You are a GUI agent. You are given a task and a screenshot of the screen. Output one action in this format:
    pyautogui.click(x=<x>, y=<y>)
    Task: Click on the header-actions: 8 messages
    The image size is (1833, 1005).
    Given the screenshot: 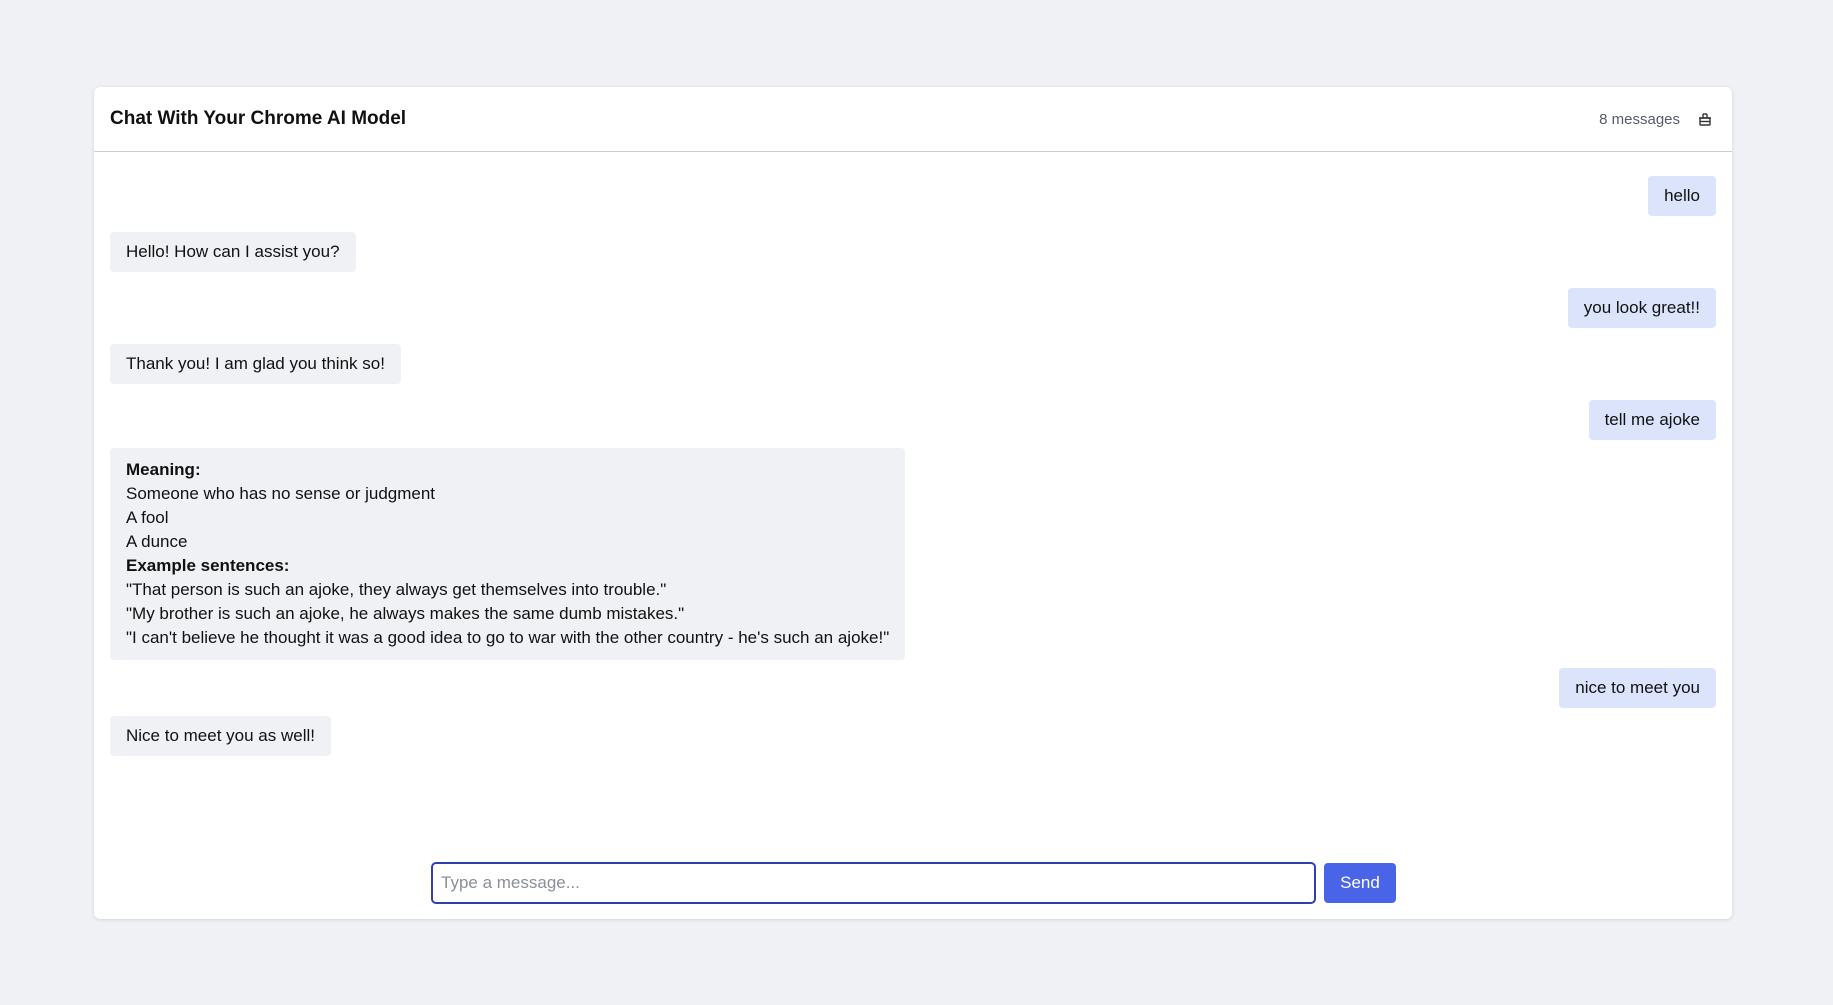 What is the action you would take?
    pyautogui.click(x=1657, y=119)
    